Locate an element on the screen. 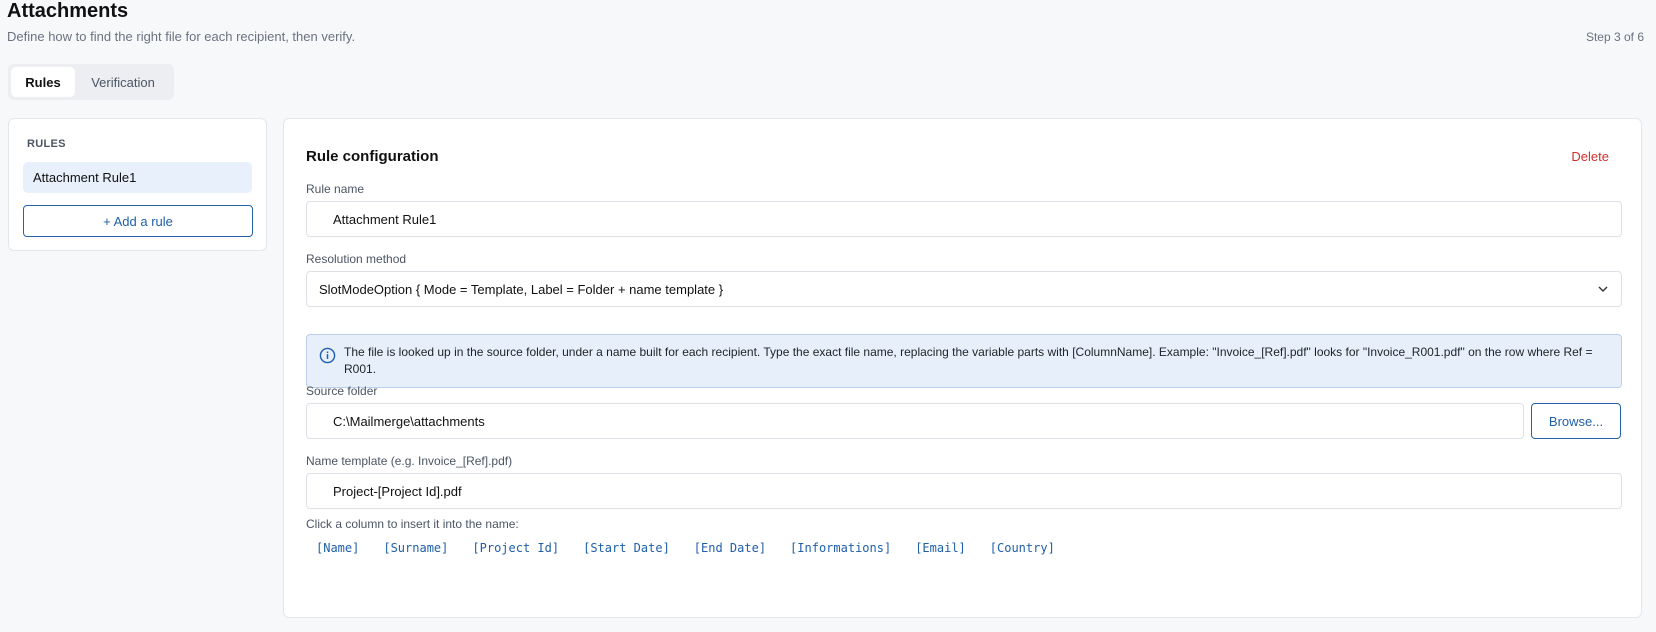 Image resolution: width=1656 pixels, height=632 pixels. column-chip-informations: [Informations] is located at coordinates (840, 548).